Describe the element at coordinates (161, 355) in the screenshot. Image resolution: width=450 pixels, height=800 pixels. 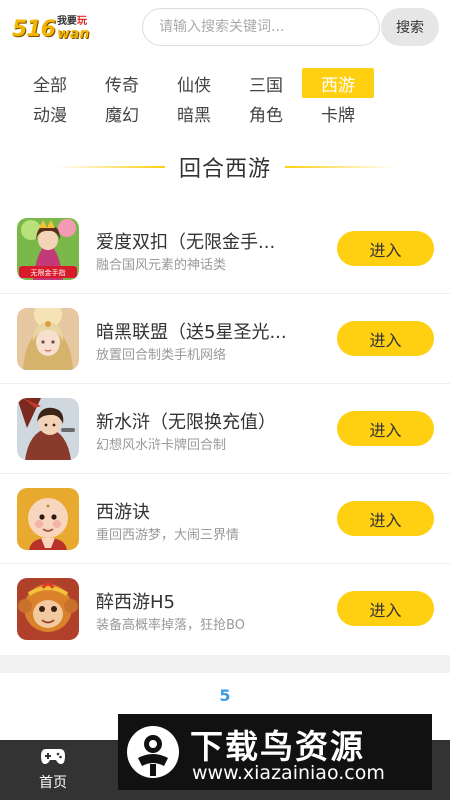
I see `game-description: 放置回合制类手机网络` at that location.